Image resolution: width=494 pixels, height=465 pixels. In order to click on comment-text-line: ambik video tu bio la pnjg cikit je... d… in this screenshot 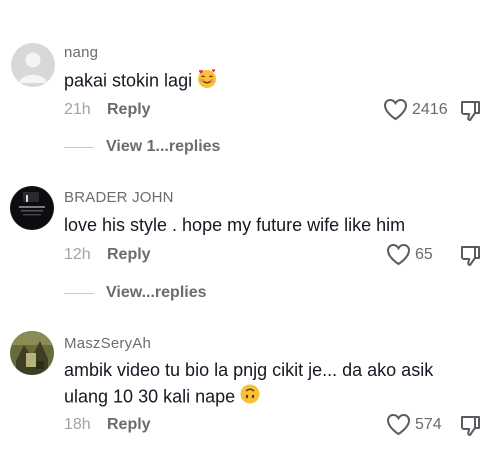, I will do `click(249, 370)`.